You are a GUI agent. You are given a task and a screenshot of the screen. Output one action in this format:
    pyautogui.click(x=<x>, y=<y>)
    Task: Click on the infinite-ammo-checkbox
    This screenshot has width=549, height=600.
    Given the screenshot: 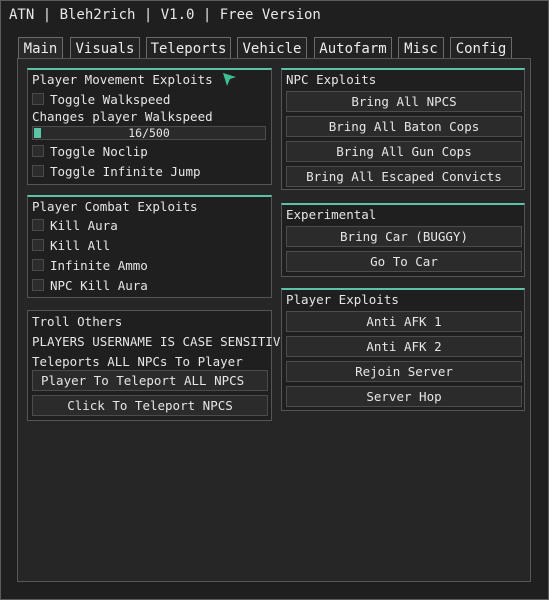 What is the action you would take?
    pyautogui.click(x=38, y=265)
    